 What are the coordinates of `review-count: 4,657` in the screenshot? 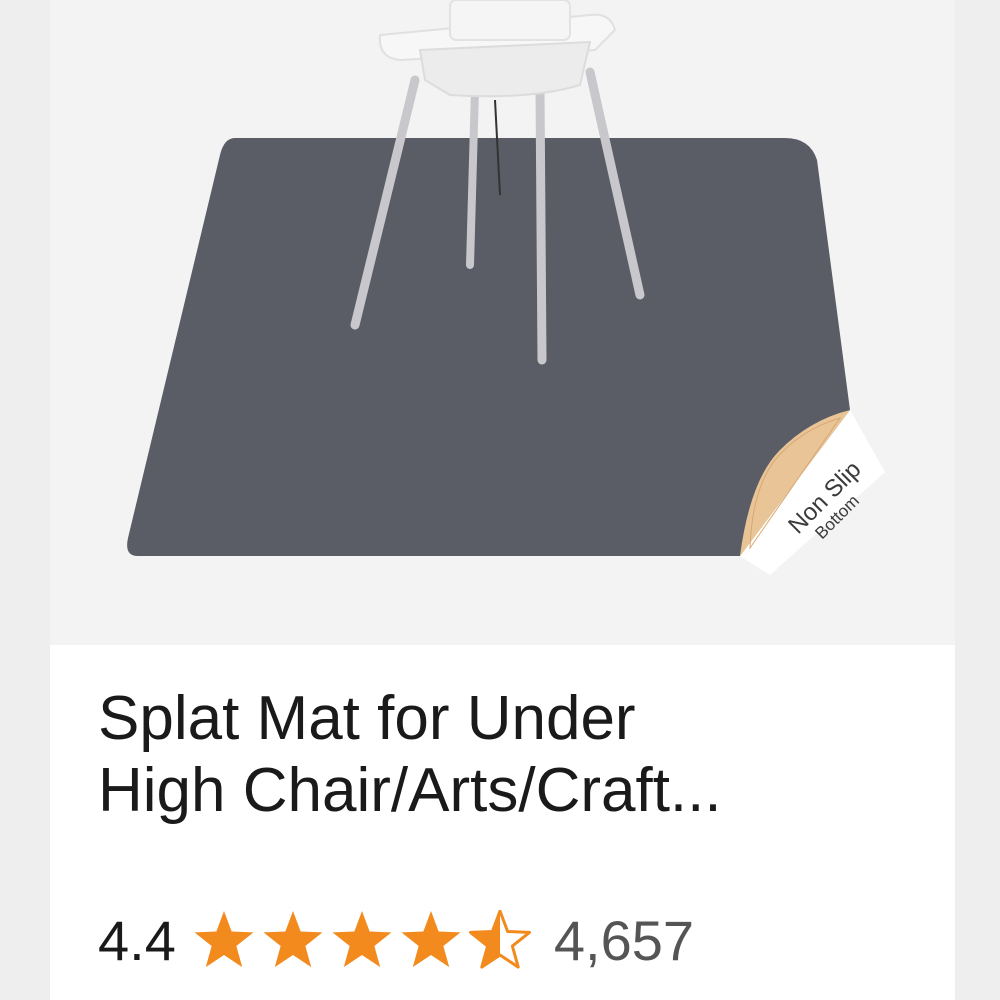 It's located at (624, 940).